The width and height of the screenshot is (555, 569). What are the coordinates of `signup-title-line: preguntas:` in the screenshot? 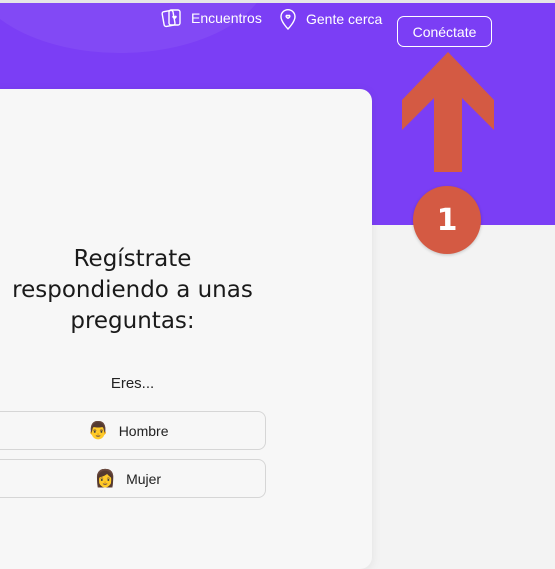 It's located at (132, 321).